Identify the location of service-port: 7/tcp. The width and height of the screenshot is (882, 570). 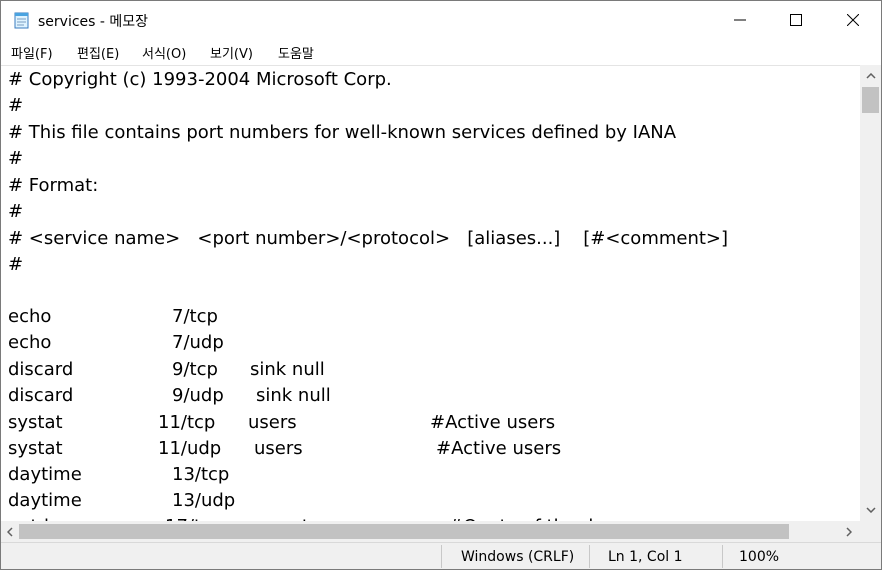
(195, 316).